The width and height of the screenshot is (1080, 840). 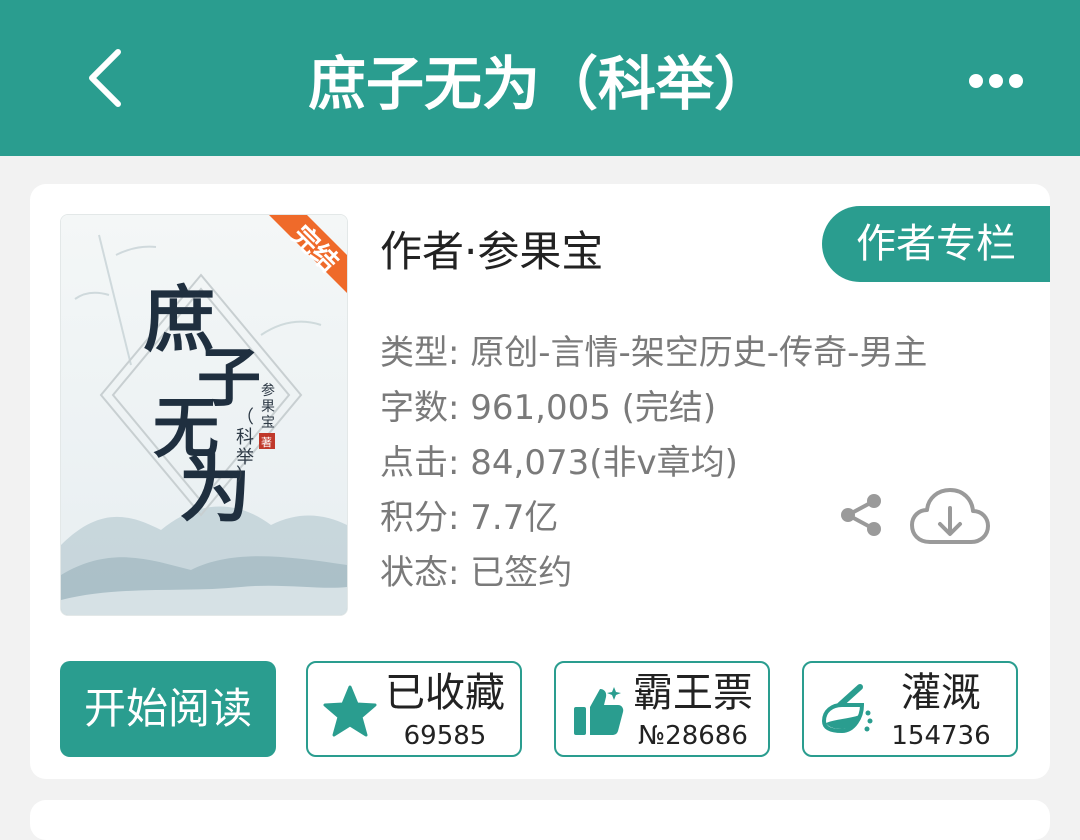 I want to click on collect-count: 69585, so click(x=445, y=736).